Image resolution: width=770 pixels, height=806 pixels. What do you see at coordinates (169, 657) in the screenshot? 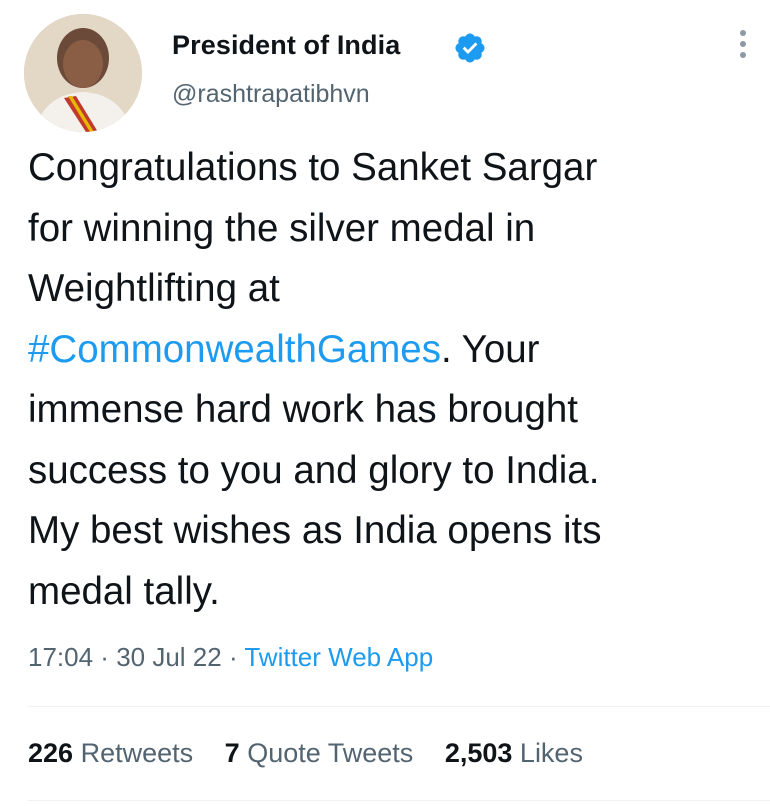
I see `tweet-date: 30 Jul 22` at bounding box center [169, 657].